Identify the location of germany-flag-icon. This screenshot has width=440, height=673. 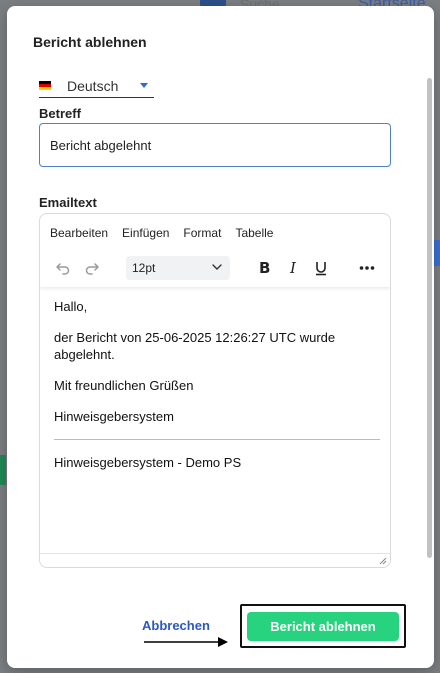
(45, 85).